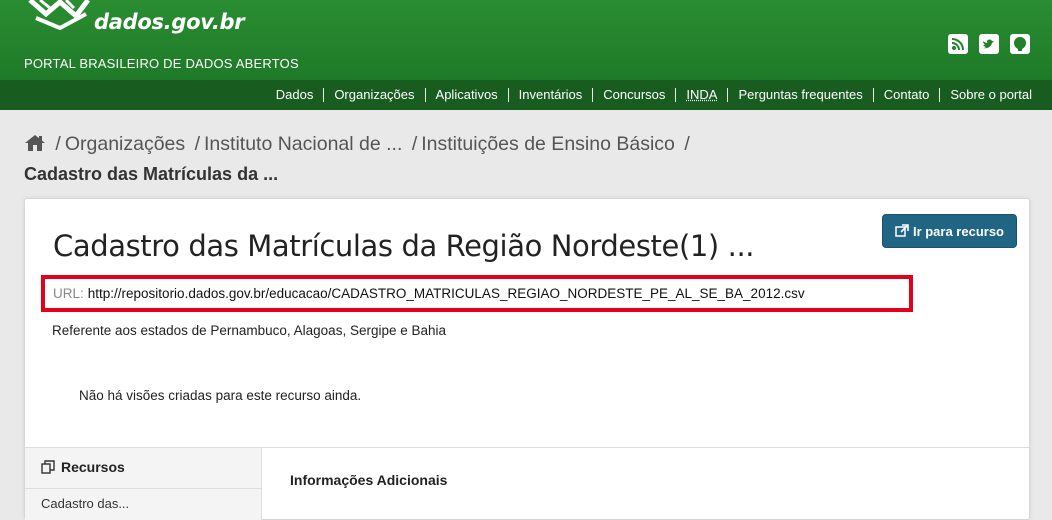  Describe the element at coordinates (550, 95) in the screenshot. I see `nav-item-inventarios: Inventários` at that location.